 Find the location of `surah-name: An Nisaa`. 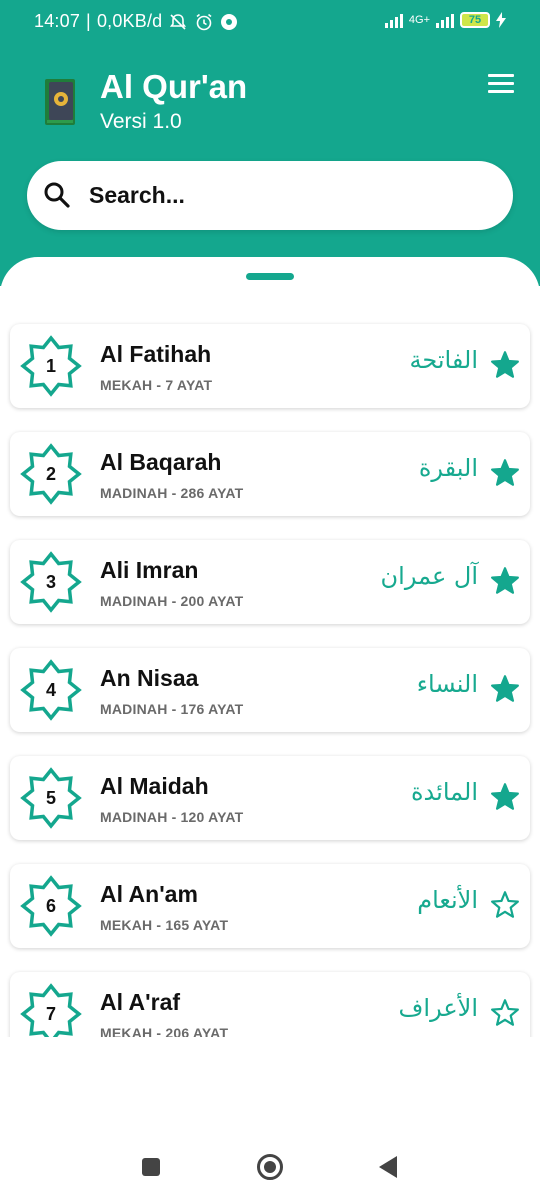

surah-name: An Nisaa is located at coordinates (149, 678).